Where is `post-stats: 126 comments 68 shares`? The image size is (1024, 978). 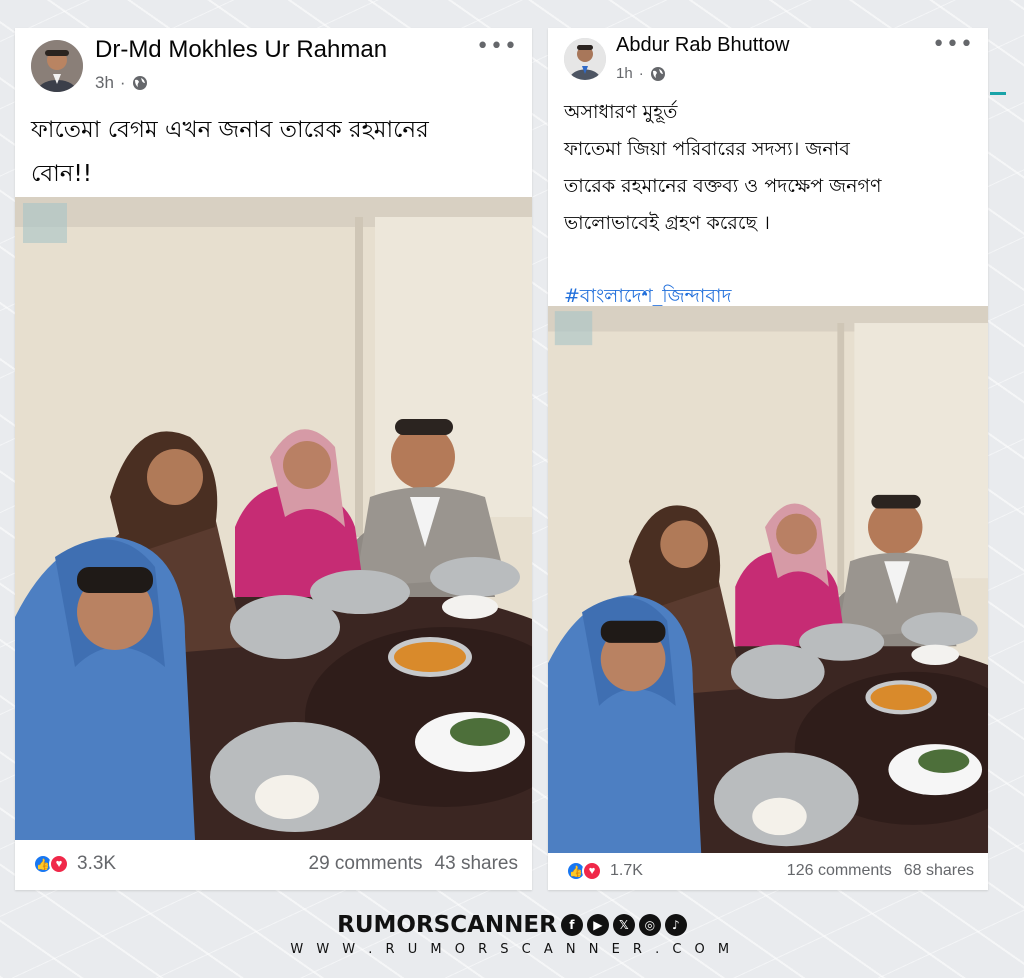
post-stats: 126 comments 68 shares is located at coordinates (880, 871).